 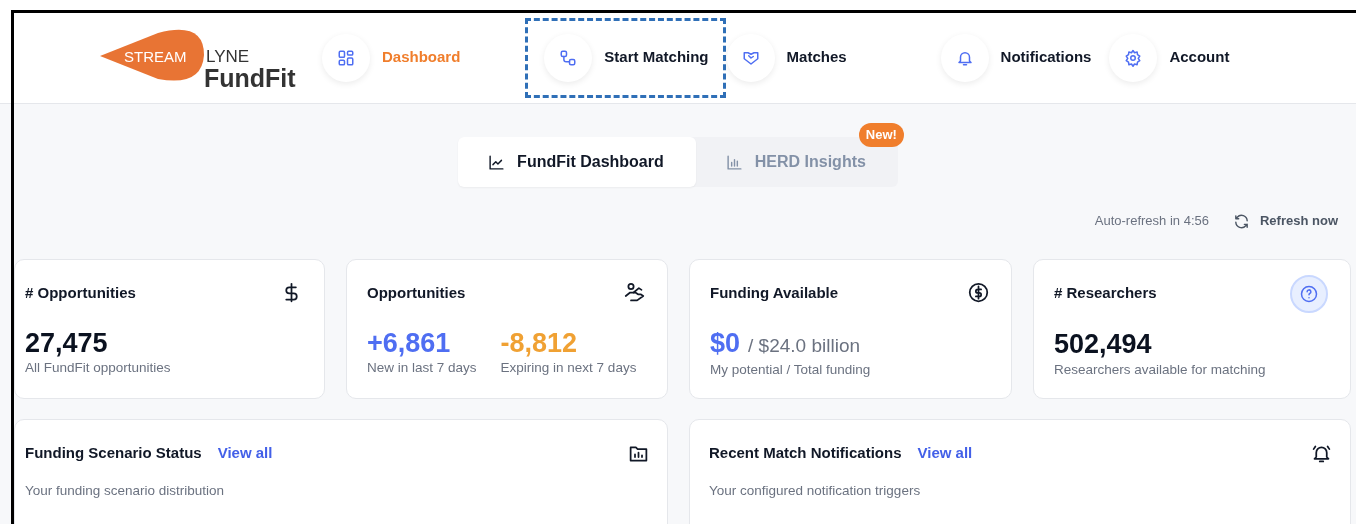 I want to click on panel-title: Recent Match Notifications, so click(x=805, y=453).